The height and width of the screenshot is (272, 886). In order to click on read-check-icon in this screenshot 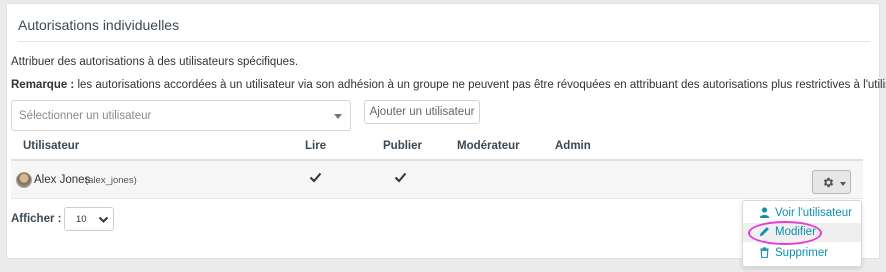, I will do `click(315, 177)`.